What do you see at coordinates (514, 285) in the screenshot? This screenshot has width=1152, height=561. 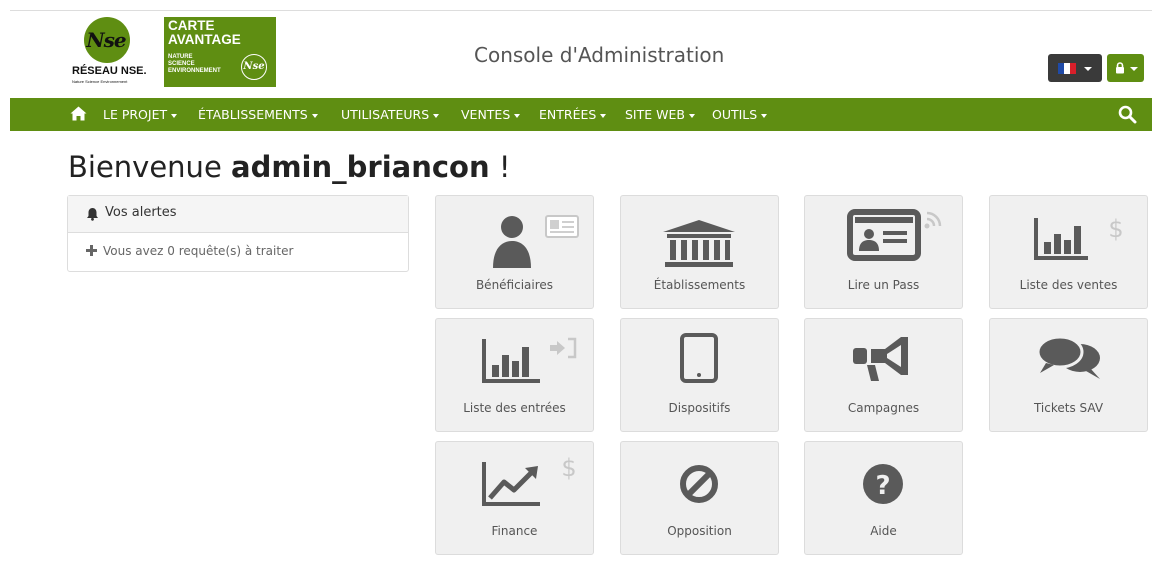 I see `tile-beneficiaires-label: Bénéficiaires` at bounding box center [514, 285].